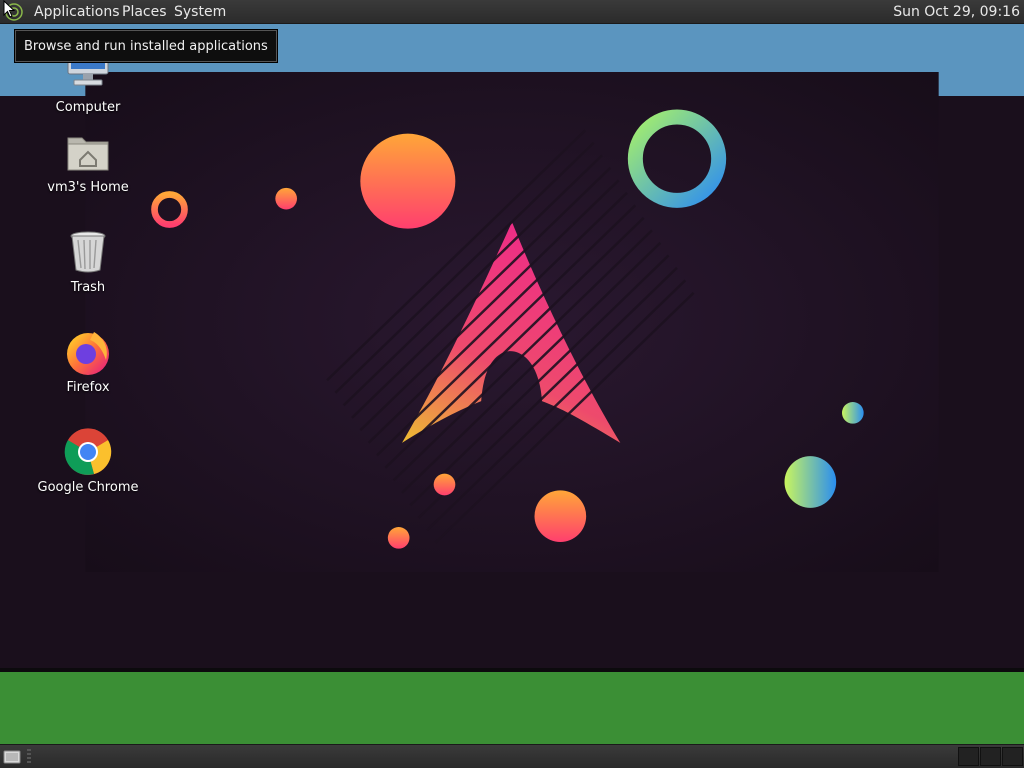  I want to click on desktop-icon-home: vm3's Home, so click(88, 161).